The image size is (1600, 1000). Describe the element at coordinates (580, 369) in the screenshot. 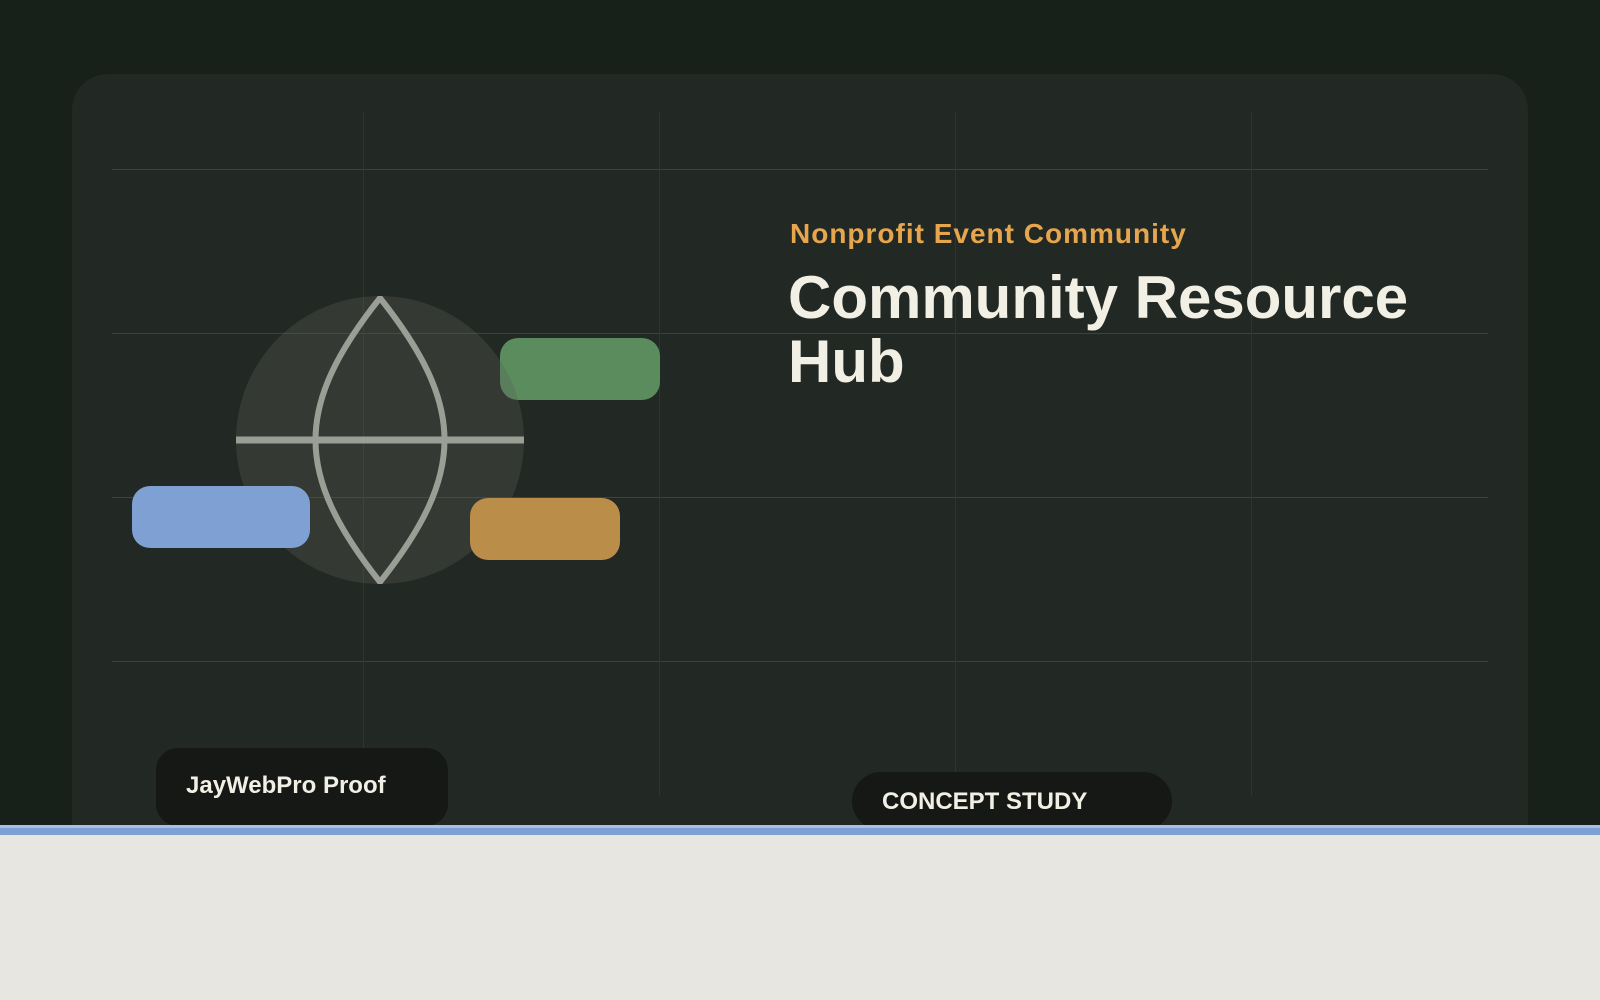

I see `green-accent-block` at that location.